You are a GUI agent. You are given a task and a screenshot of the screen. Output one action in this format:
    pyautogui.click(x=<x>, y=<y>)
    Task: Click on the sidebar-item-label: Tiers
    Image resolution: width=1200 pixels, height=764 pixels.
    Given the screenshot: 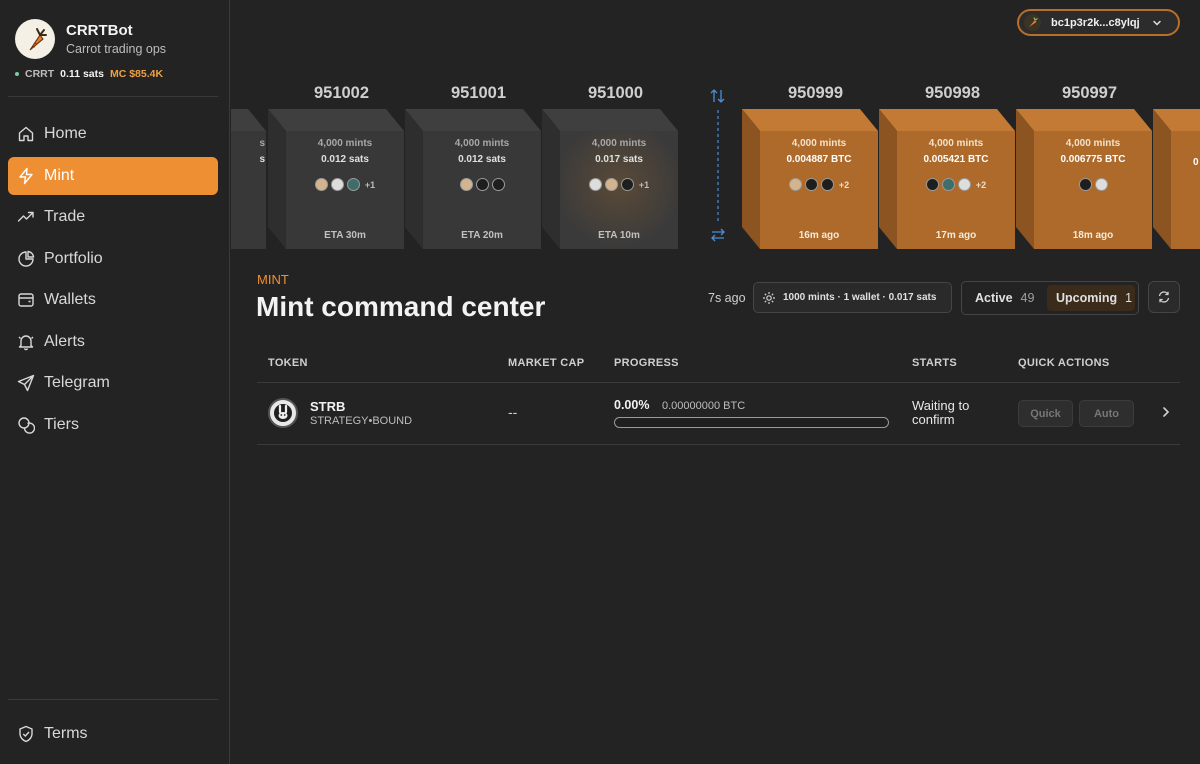 What is the action you would take?
    pyautogui.click(x=61, y=424)
    